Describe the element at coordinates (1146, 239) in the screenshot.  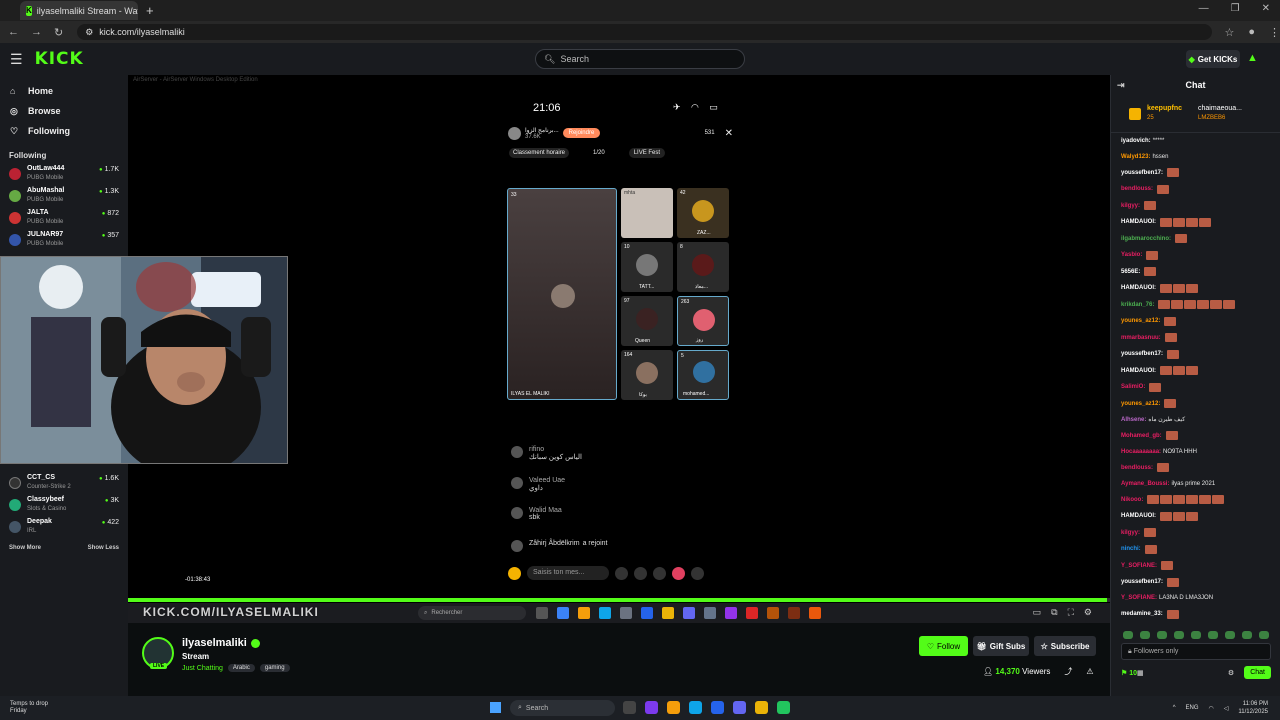
I see `chat-username: ilgabmarocchino:` at that location.